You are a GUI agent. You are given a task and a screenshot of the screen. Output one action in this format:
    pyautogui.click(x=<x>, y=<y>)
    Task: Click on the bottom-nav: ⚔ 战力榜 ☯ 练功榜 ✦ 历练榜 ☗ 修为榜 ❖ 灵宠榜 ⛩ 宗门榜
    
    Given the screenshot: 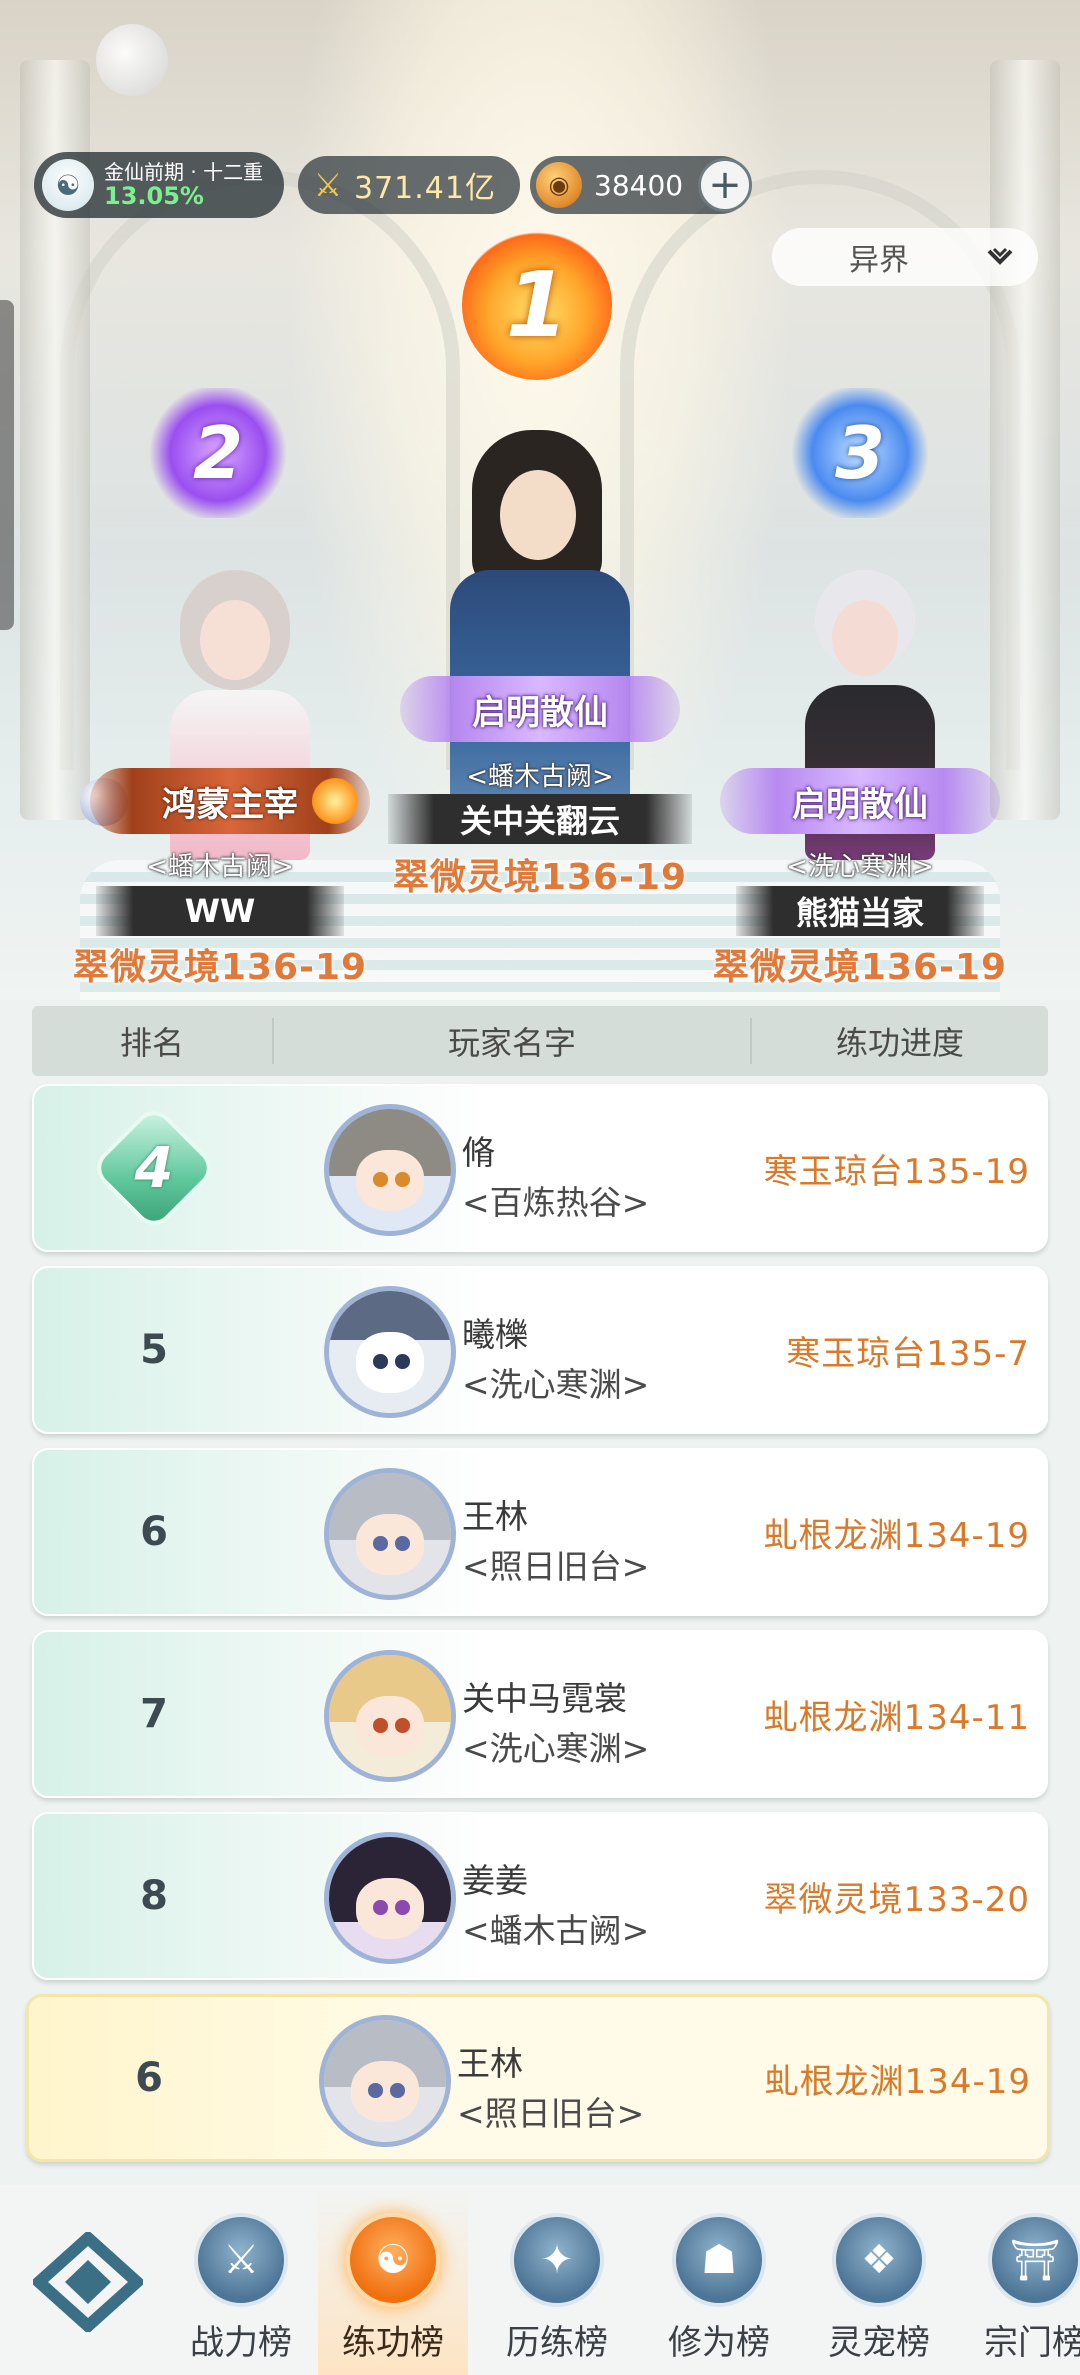 What is the action you would take?
    pyautogui.click(x=540, y=2280)
    